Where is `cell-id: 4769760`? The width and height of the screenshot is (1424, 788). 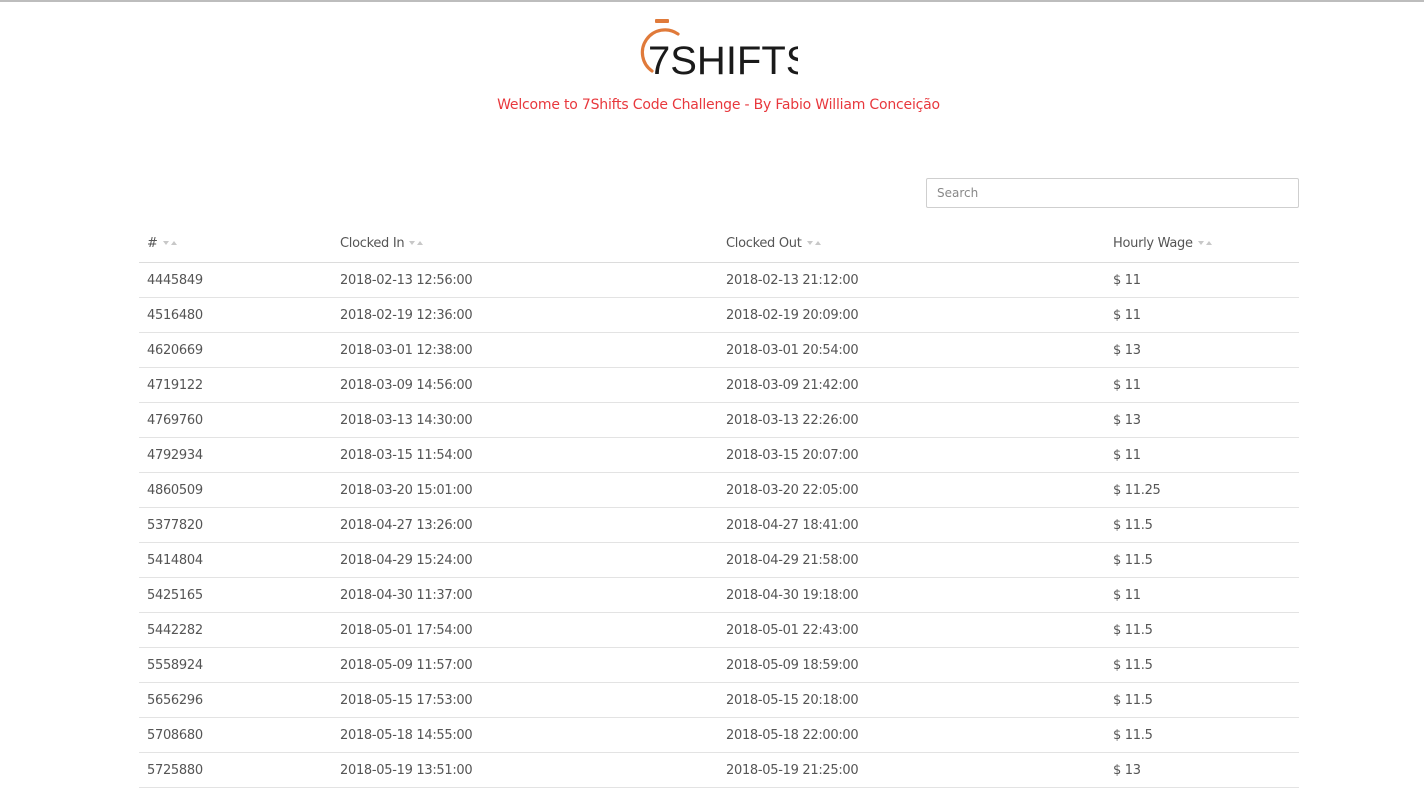 cell-id: 4769760 is located at coordinates (235, 420).